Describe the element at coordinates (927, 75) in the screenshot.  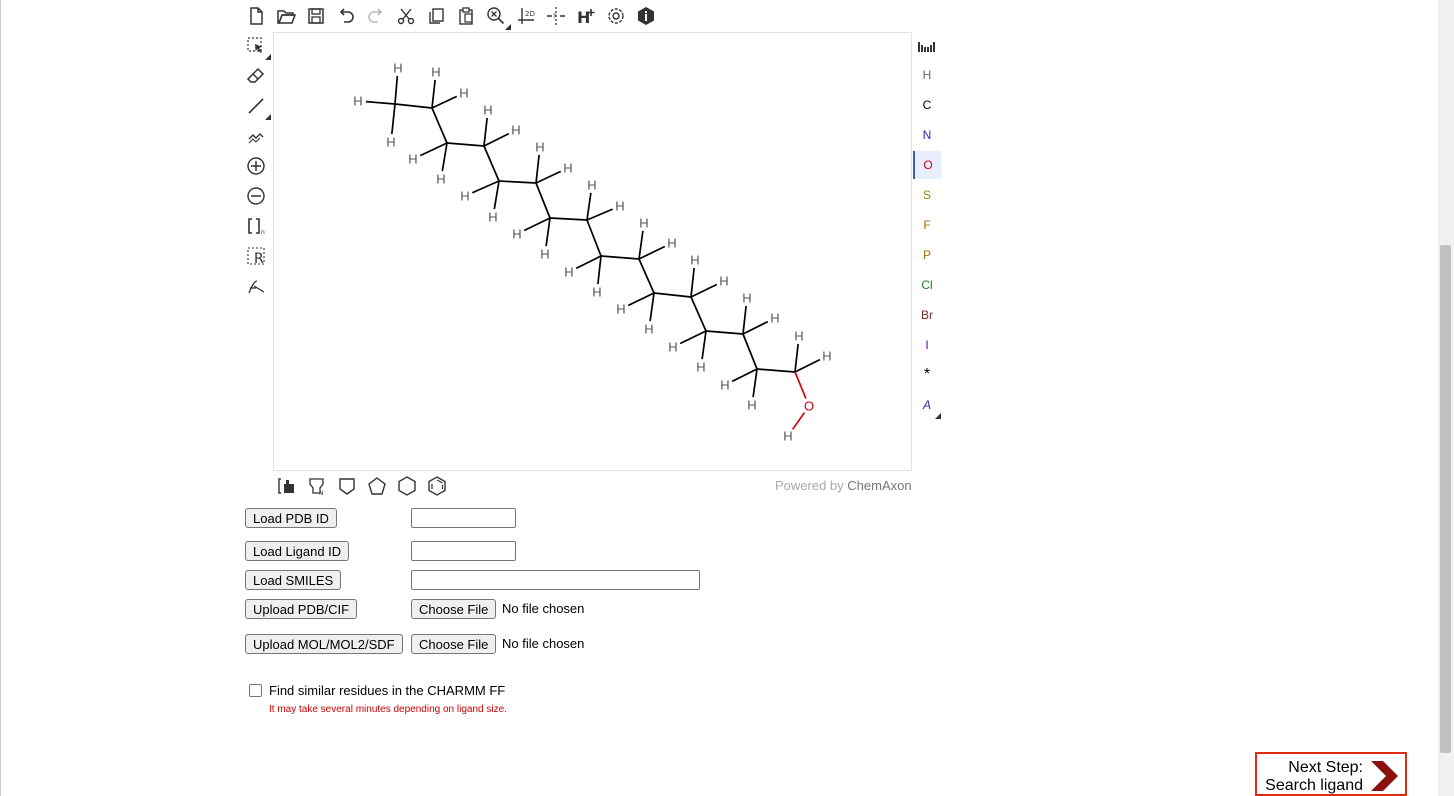
I see `element-h: H` at that location.